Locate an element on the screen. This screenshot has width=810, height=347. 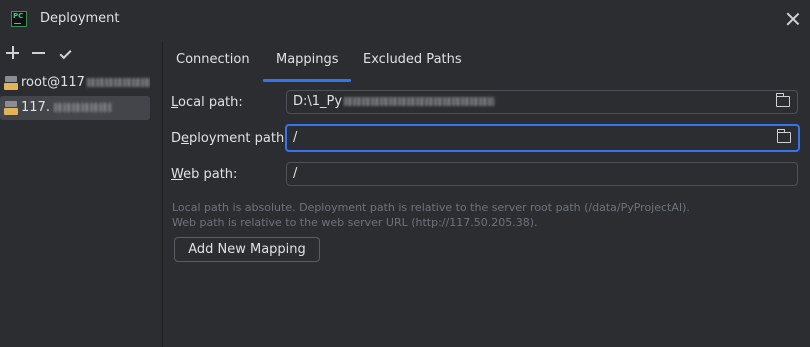
deployment-path-input is located at coordinates (523, 137).